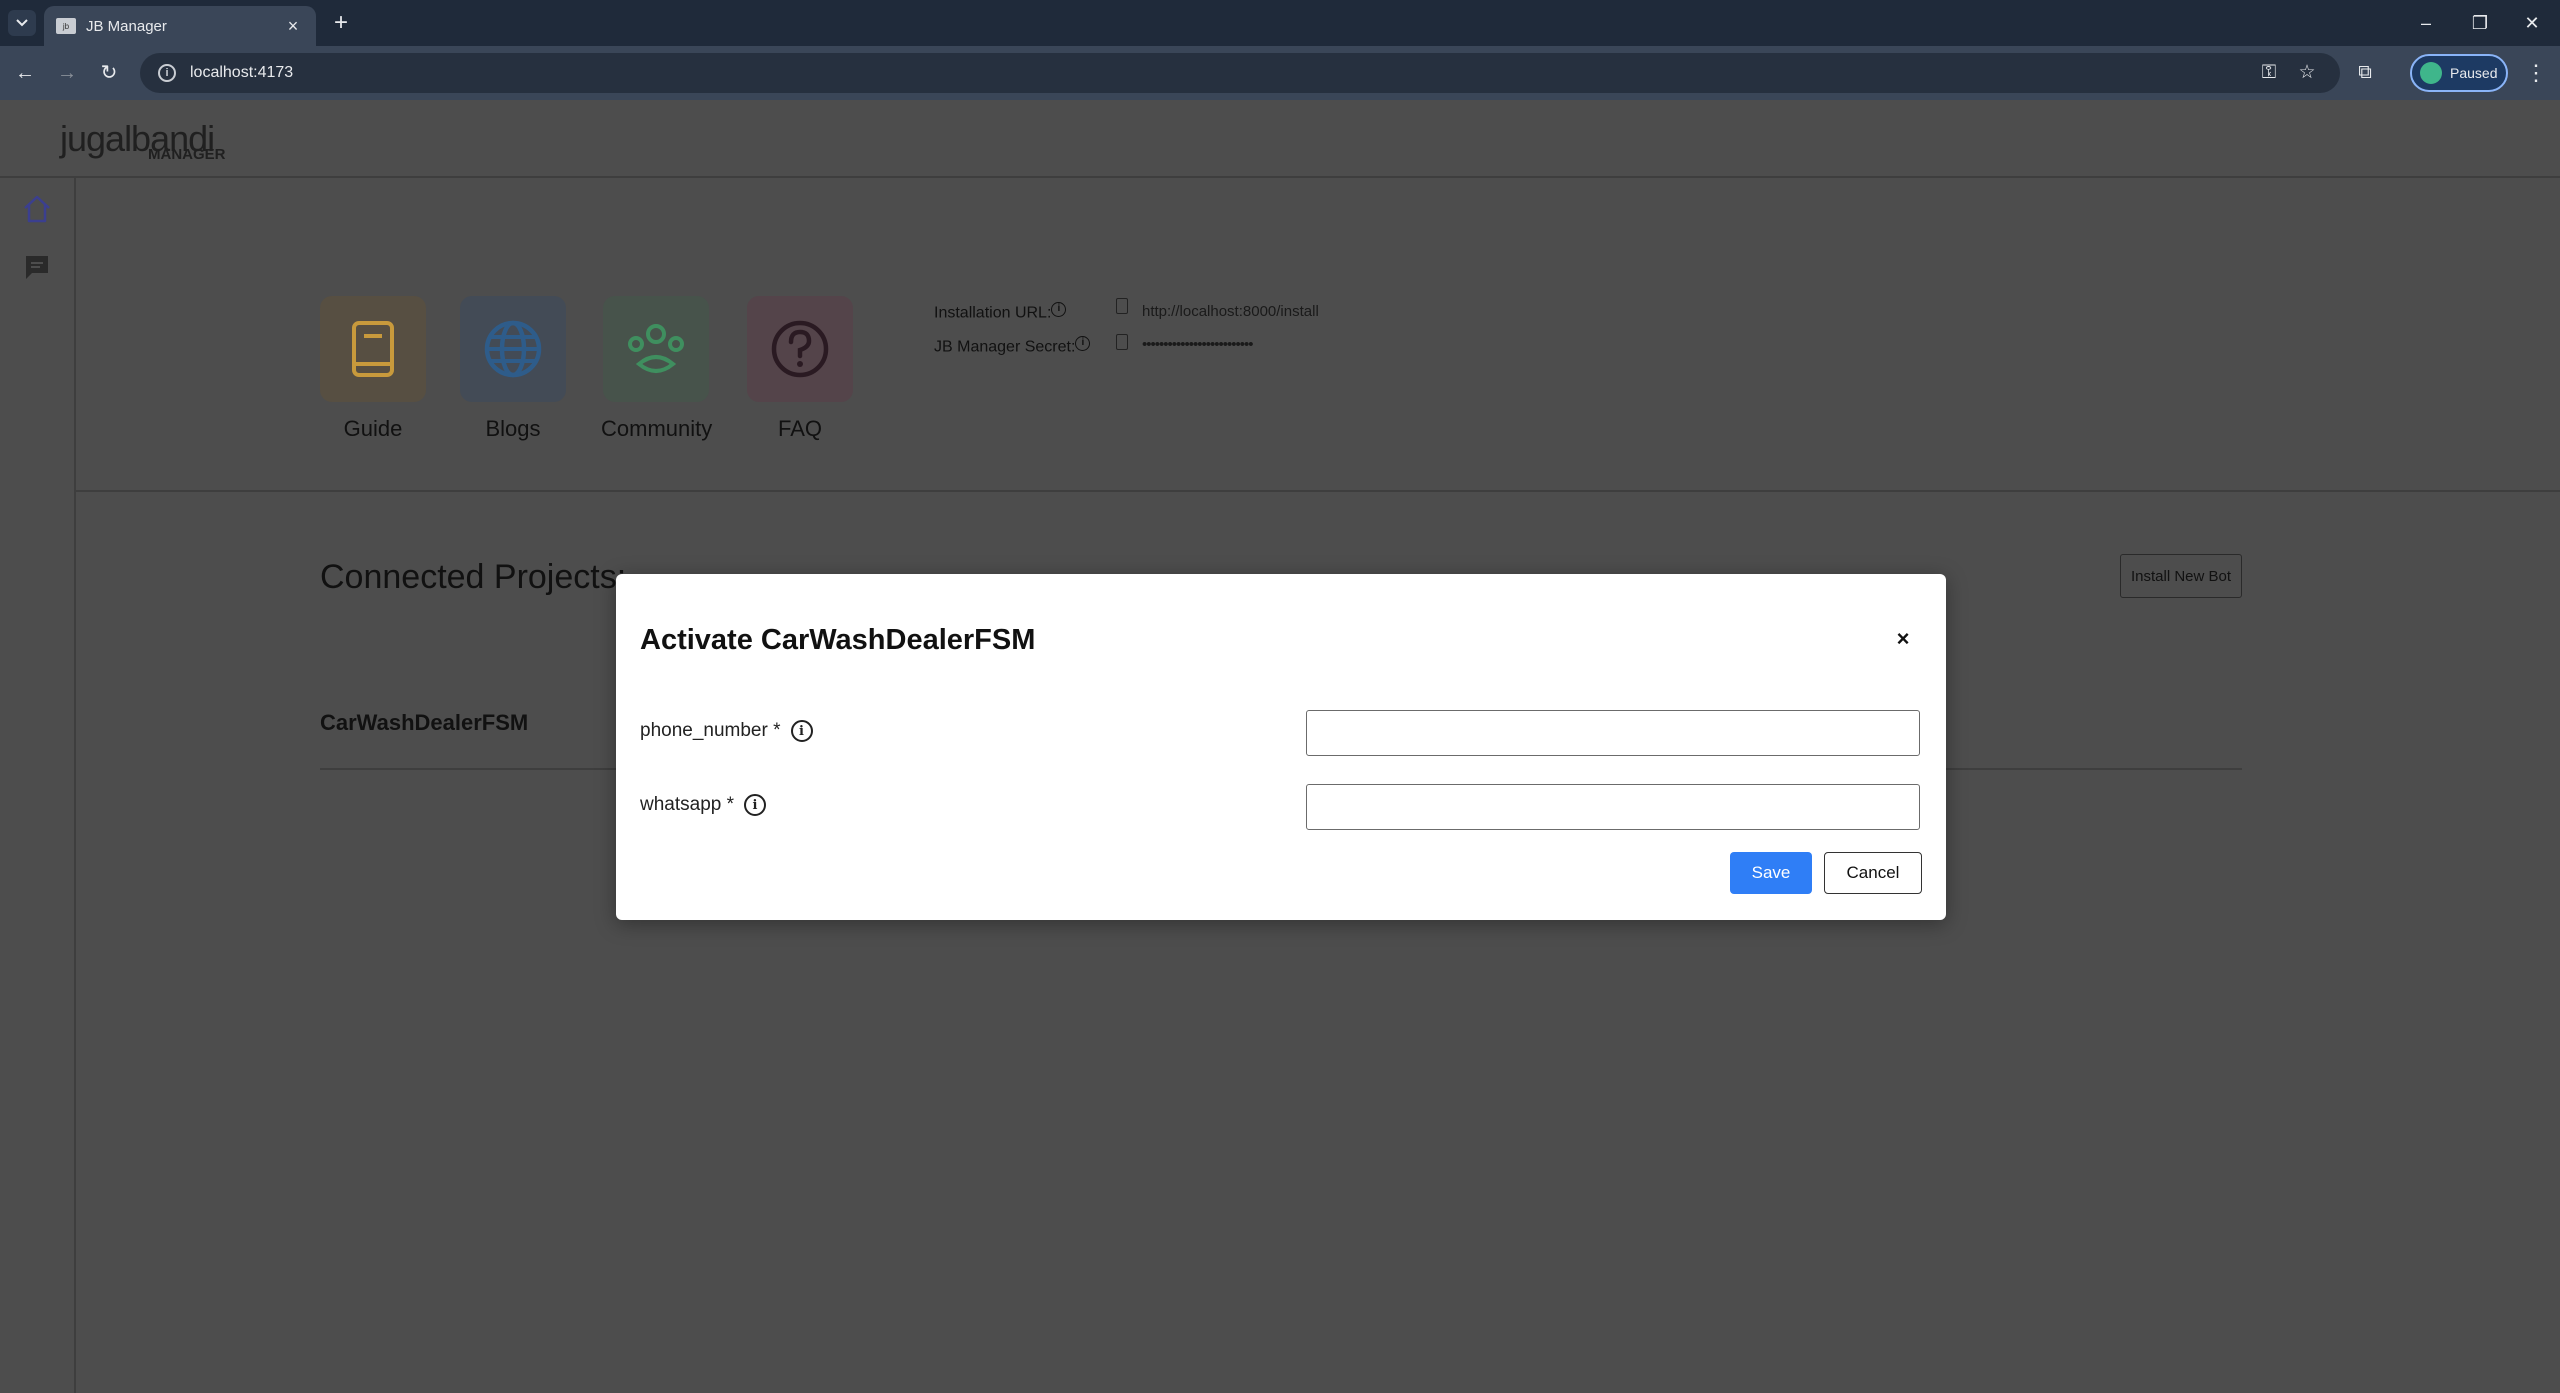 The image size is (2560, 1393). Describe the element at coordinates (2307, 73) in the screenshot. I see `bookmark-star-icon: ☆` at that location.